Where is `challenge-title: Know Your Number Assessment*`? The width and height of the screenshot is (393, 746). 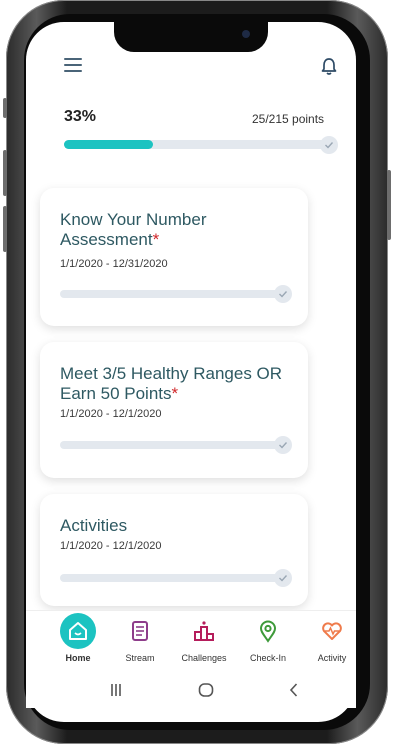
challenge-title: Know Your Number Assessment* is located at coordinates (133, 229).